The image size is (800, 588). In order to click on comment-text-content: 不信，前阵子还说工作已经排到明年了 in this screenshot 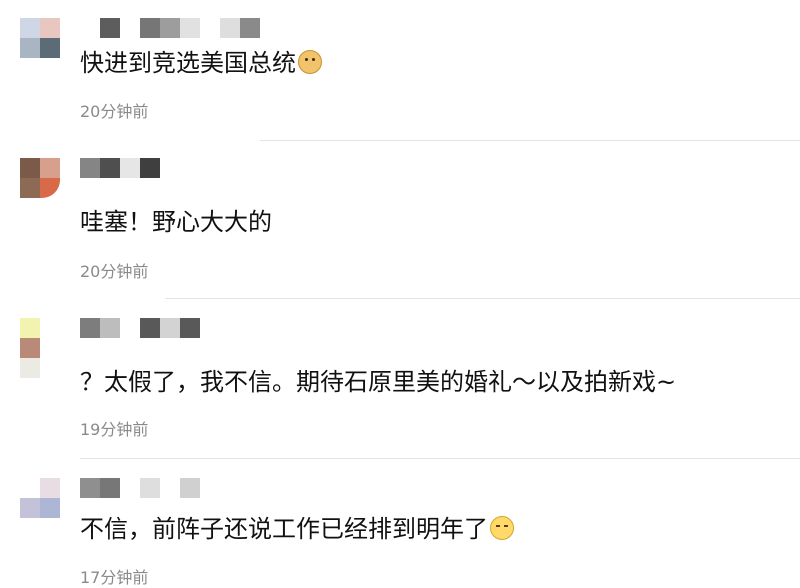, I will do `click(284, 529)`.